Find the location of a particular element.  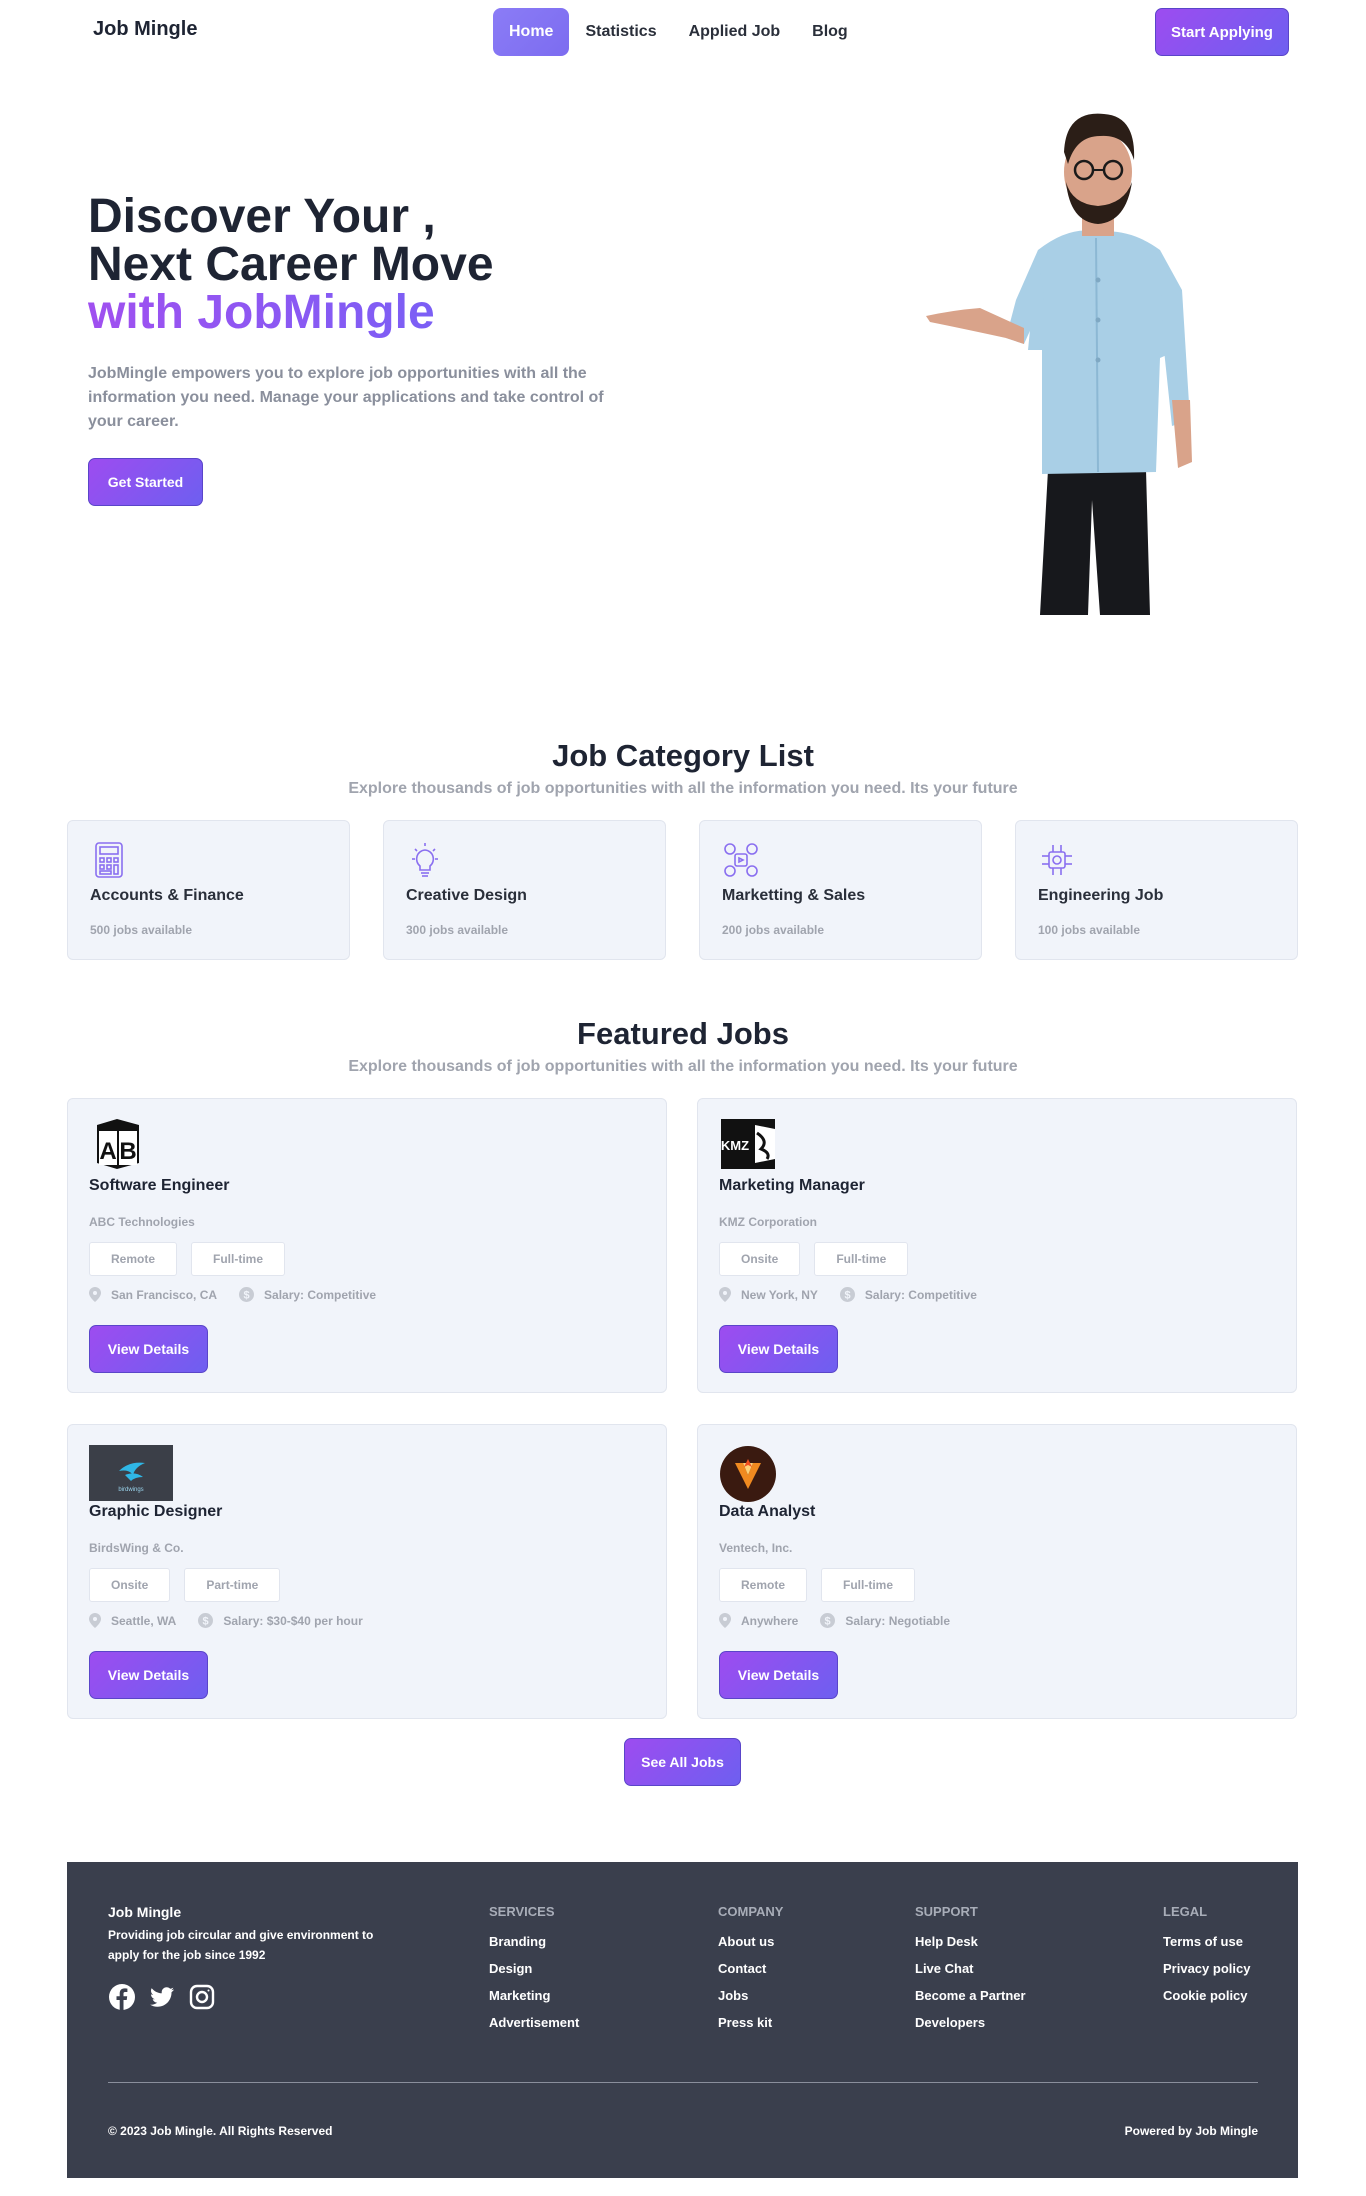

hero-line-1: Discover Your , is located at coordinates (262, 216).